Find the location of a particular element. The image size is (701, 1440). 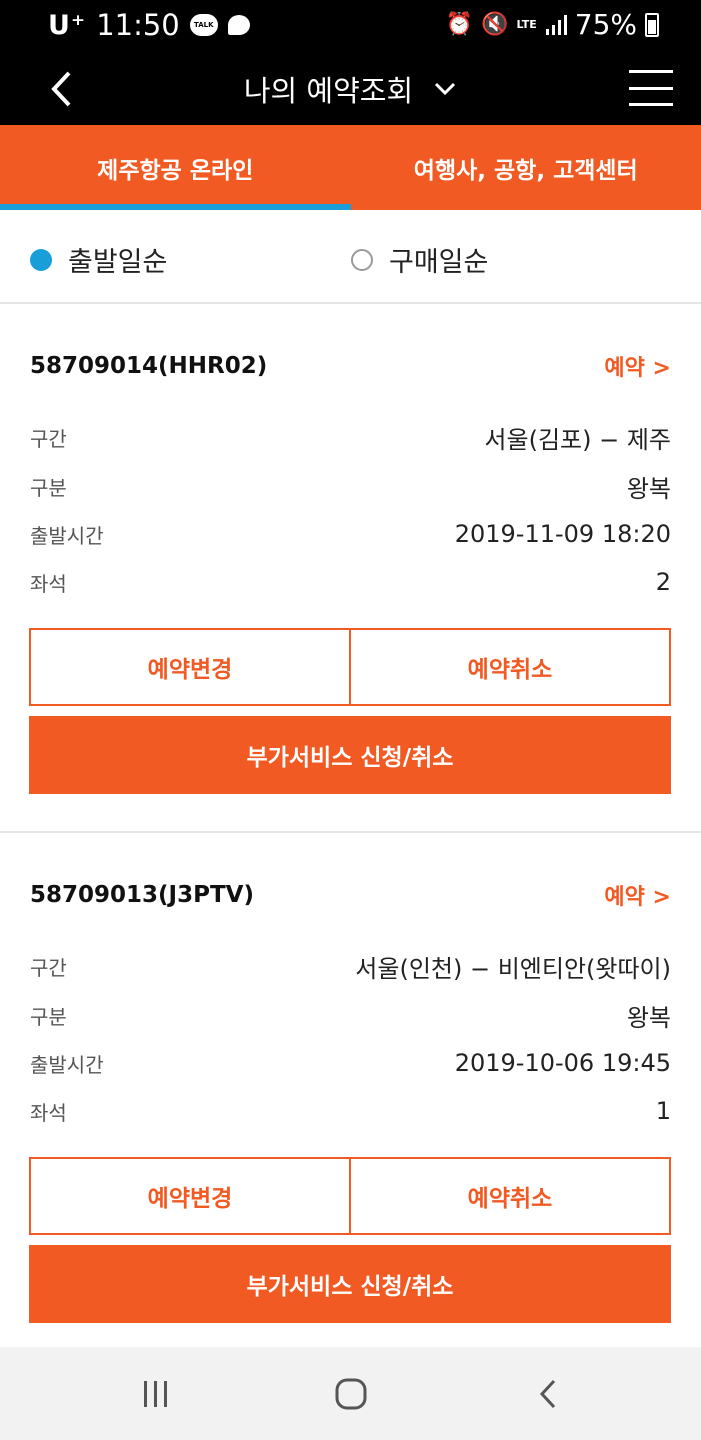

radio-unselected-icon is located at coordinates (362, 259).